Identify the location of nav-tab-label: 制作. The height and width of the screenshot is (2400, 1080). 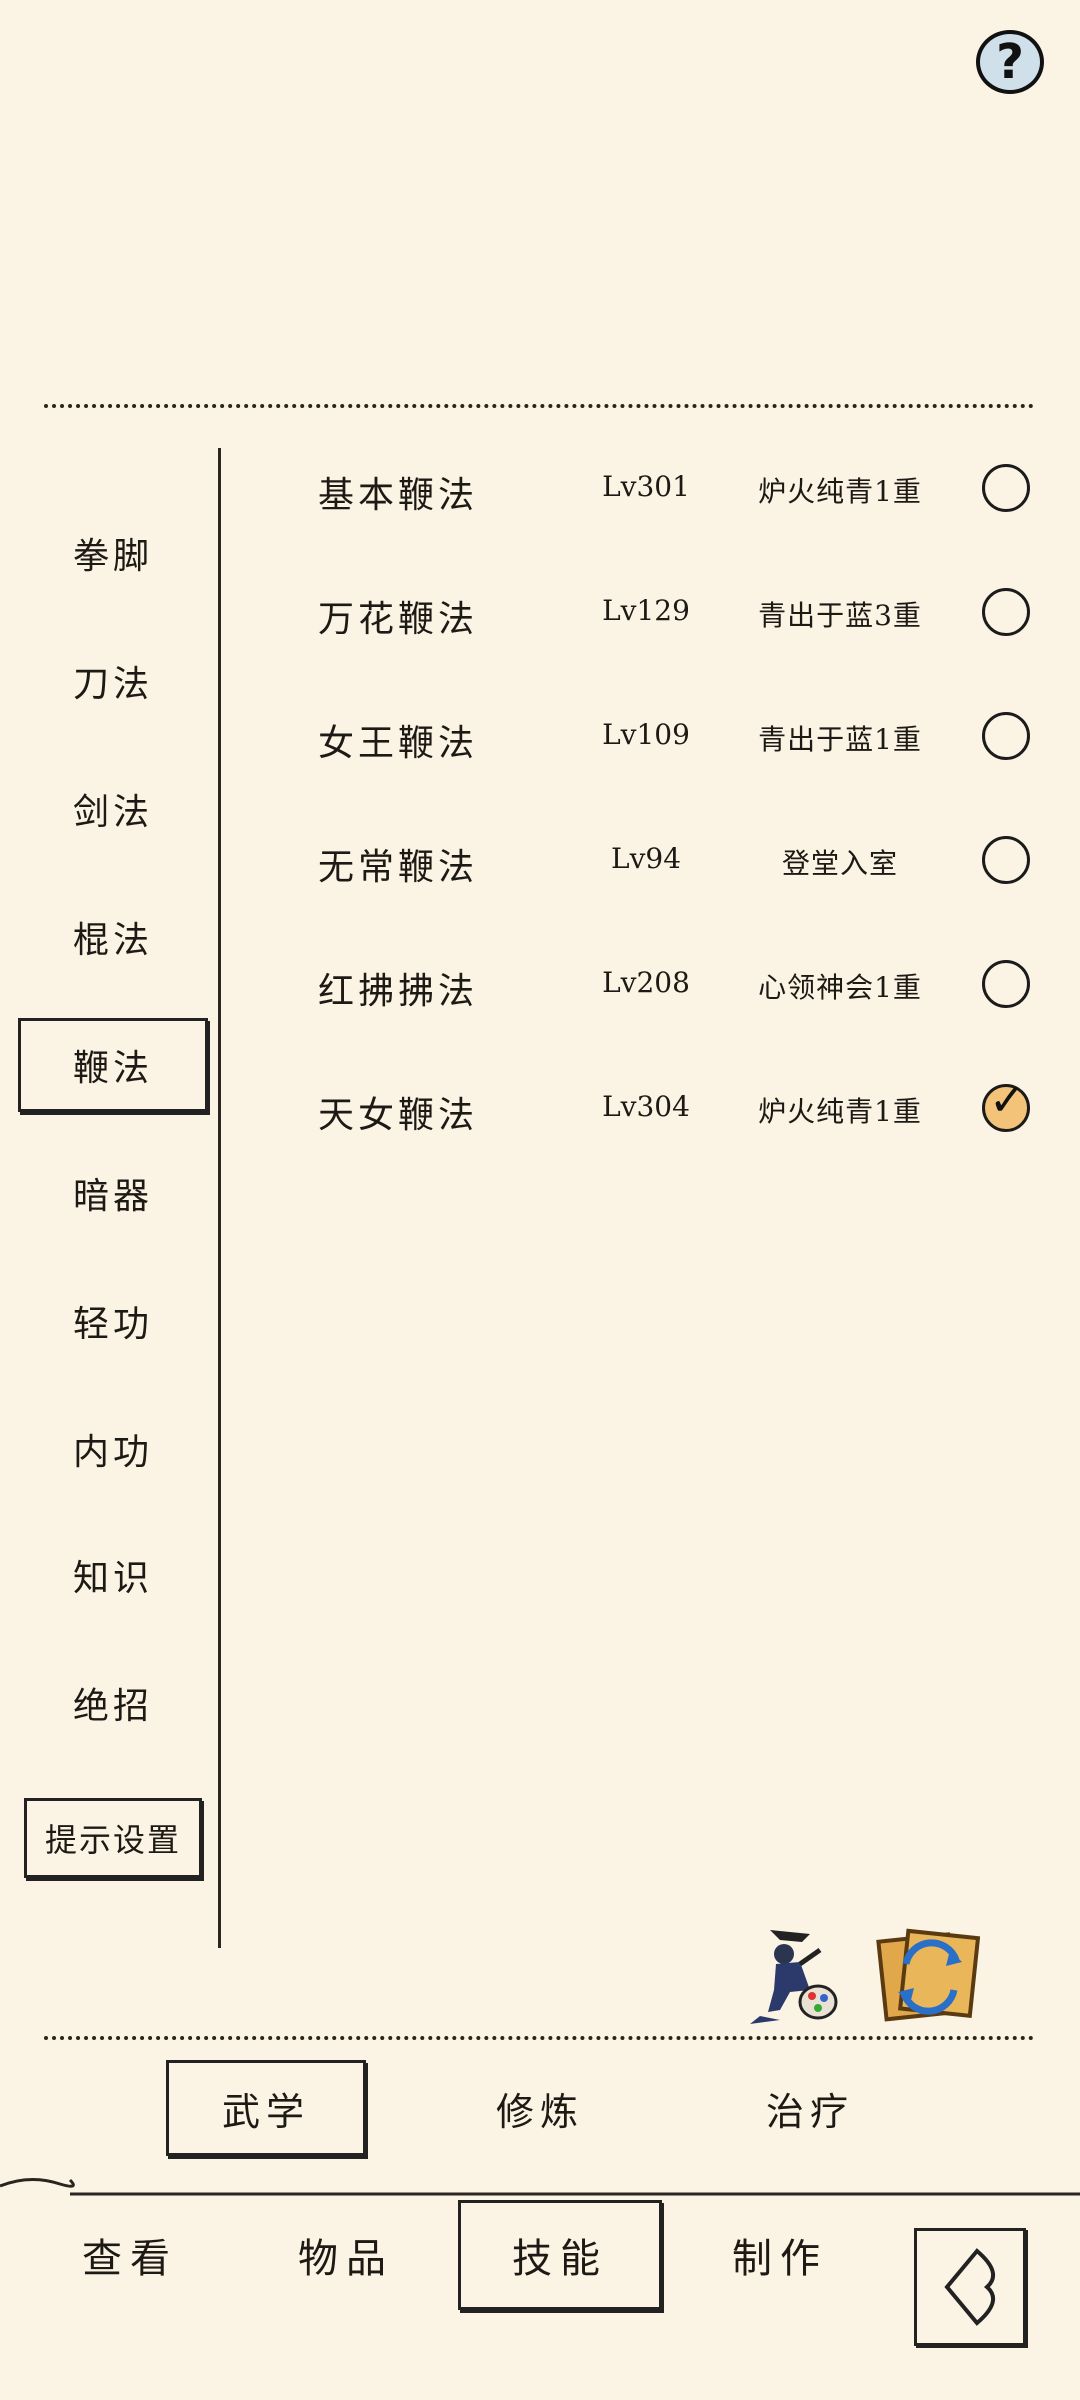
(780, 2259).